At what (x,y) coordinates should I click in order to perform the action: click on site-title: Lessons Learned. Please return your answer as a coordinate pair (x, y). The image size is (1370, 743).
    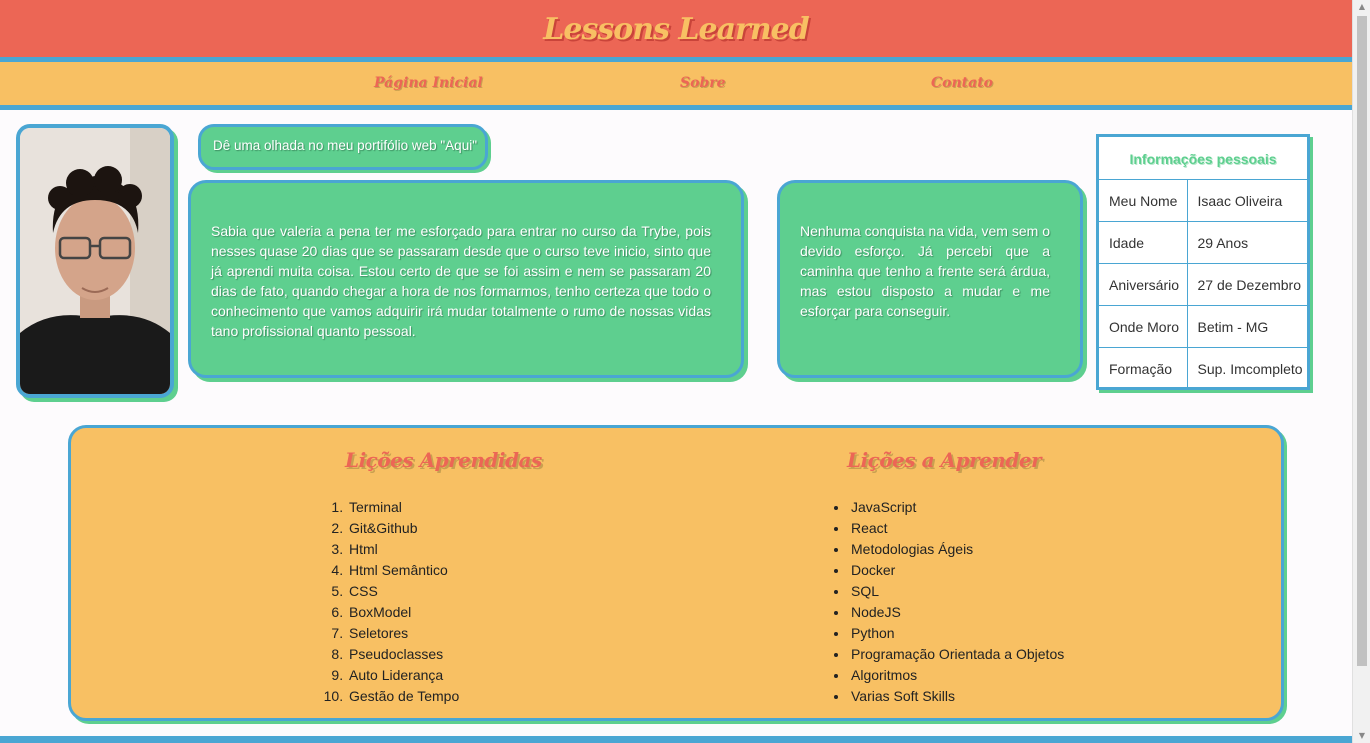
    Looking at the image, I should click on (676, 29).